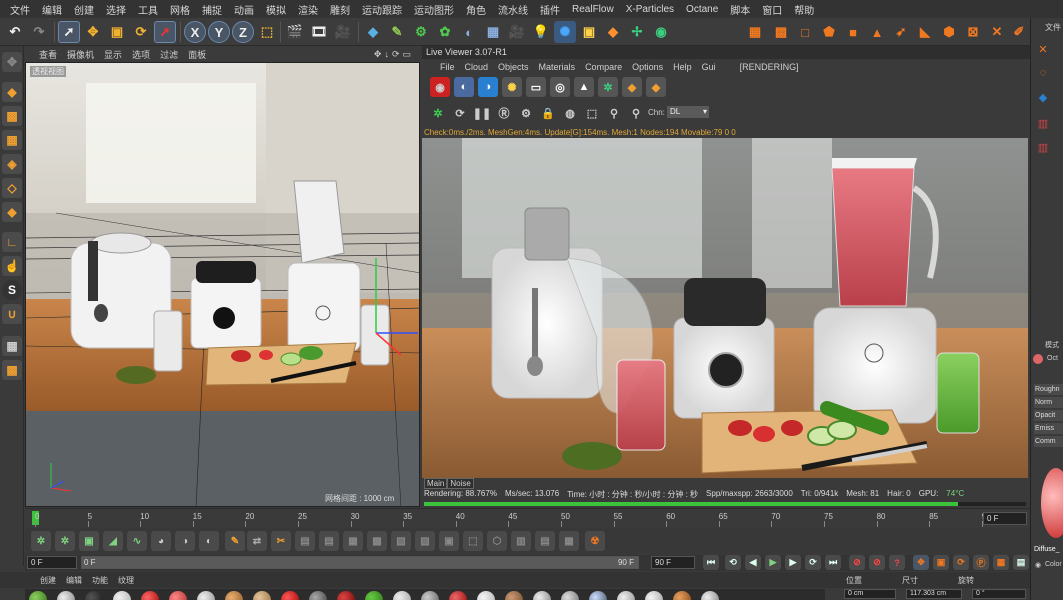 The width and height of the screenshot is (1063, 600). What do you see at coordinates (84, 9) in the screenshot?
I see `menu-item: 创建` at bounding box center [84, 9].